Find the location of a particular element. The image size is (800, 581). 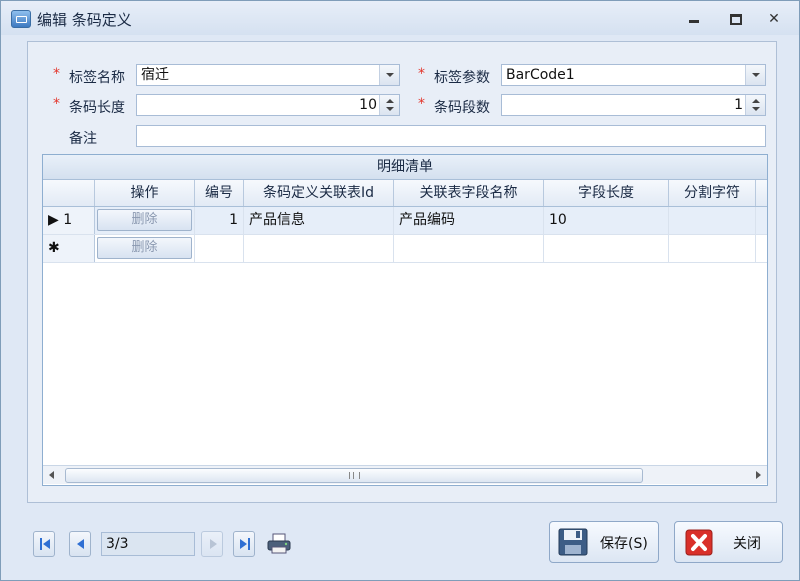

no-cell: 1 is located at coordinates (219, 220).